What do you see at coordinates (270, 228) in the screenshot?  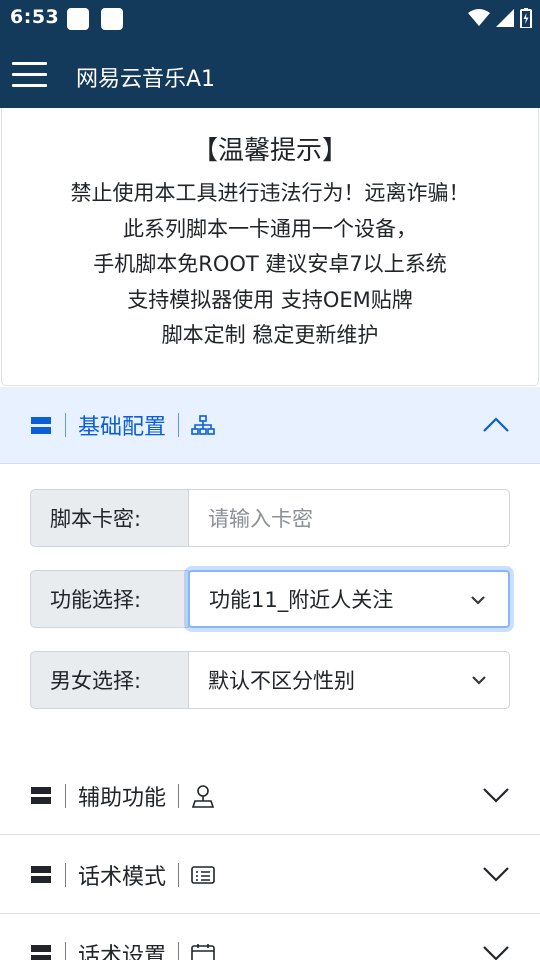 I see `notice-line: 此系列脚本一卡通用一个设备，` at bounding box center [270, 228].